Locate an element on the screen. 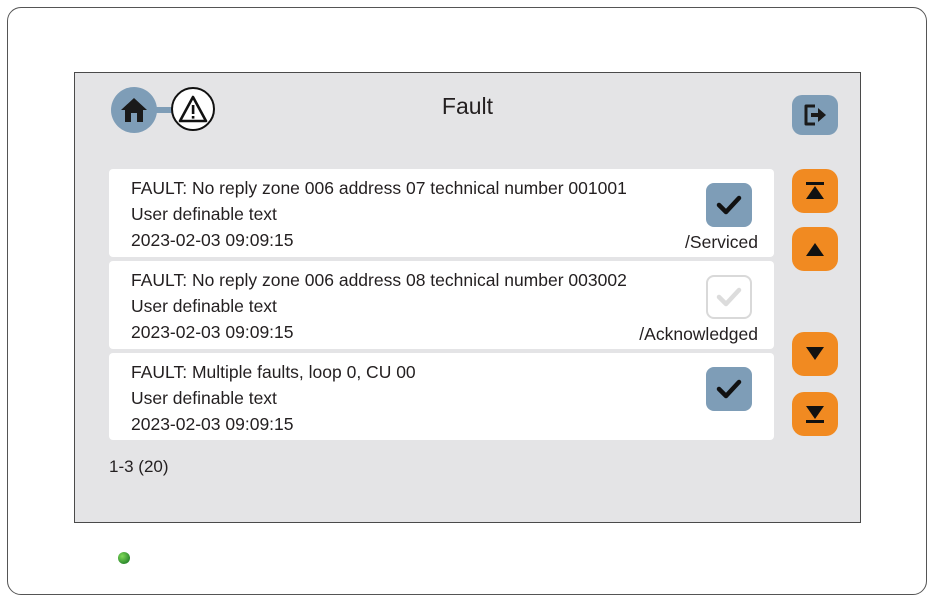 The image size is (936, 606). scroll-up-icon is located at coordinates (815, 249).